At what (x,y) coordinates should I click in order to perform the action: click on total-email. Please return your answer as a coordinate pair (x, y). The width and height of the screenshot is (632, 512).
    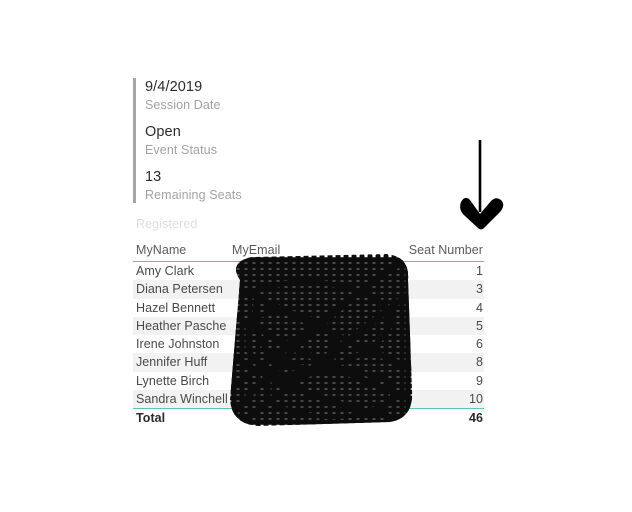
    Looking at the image, I should click on (318, 418).